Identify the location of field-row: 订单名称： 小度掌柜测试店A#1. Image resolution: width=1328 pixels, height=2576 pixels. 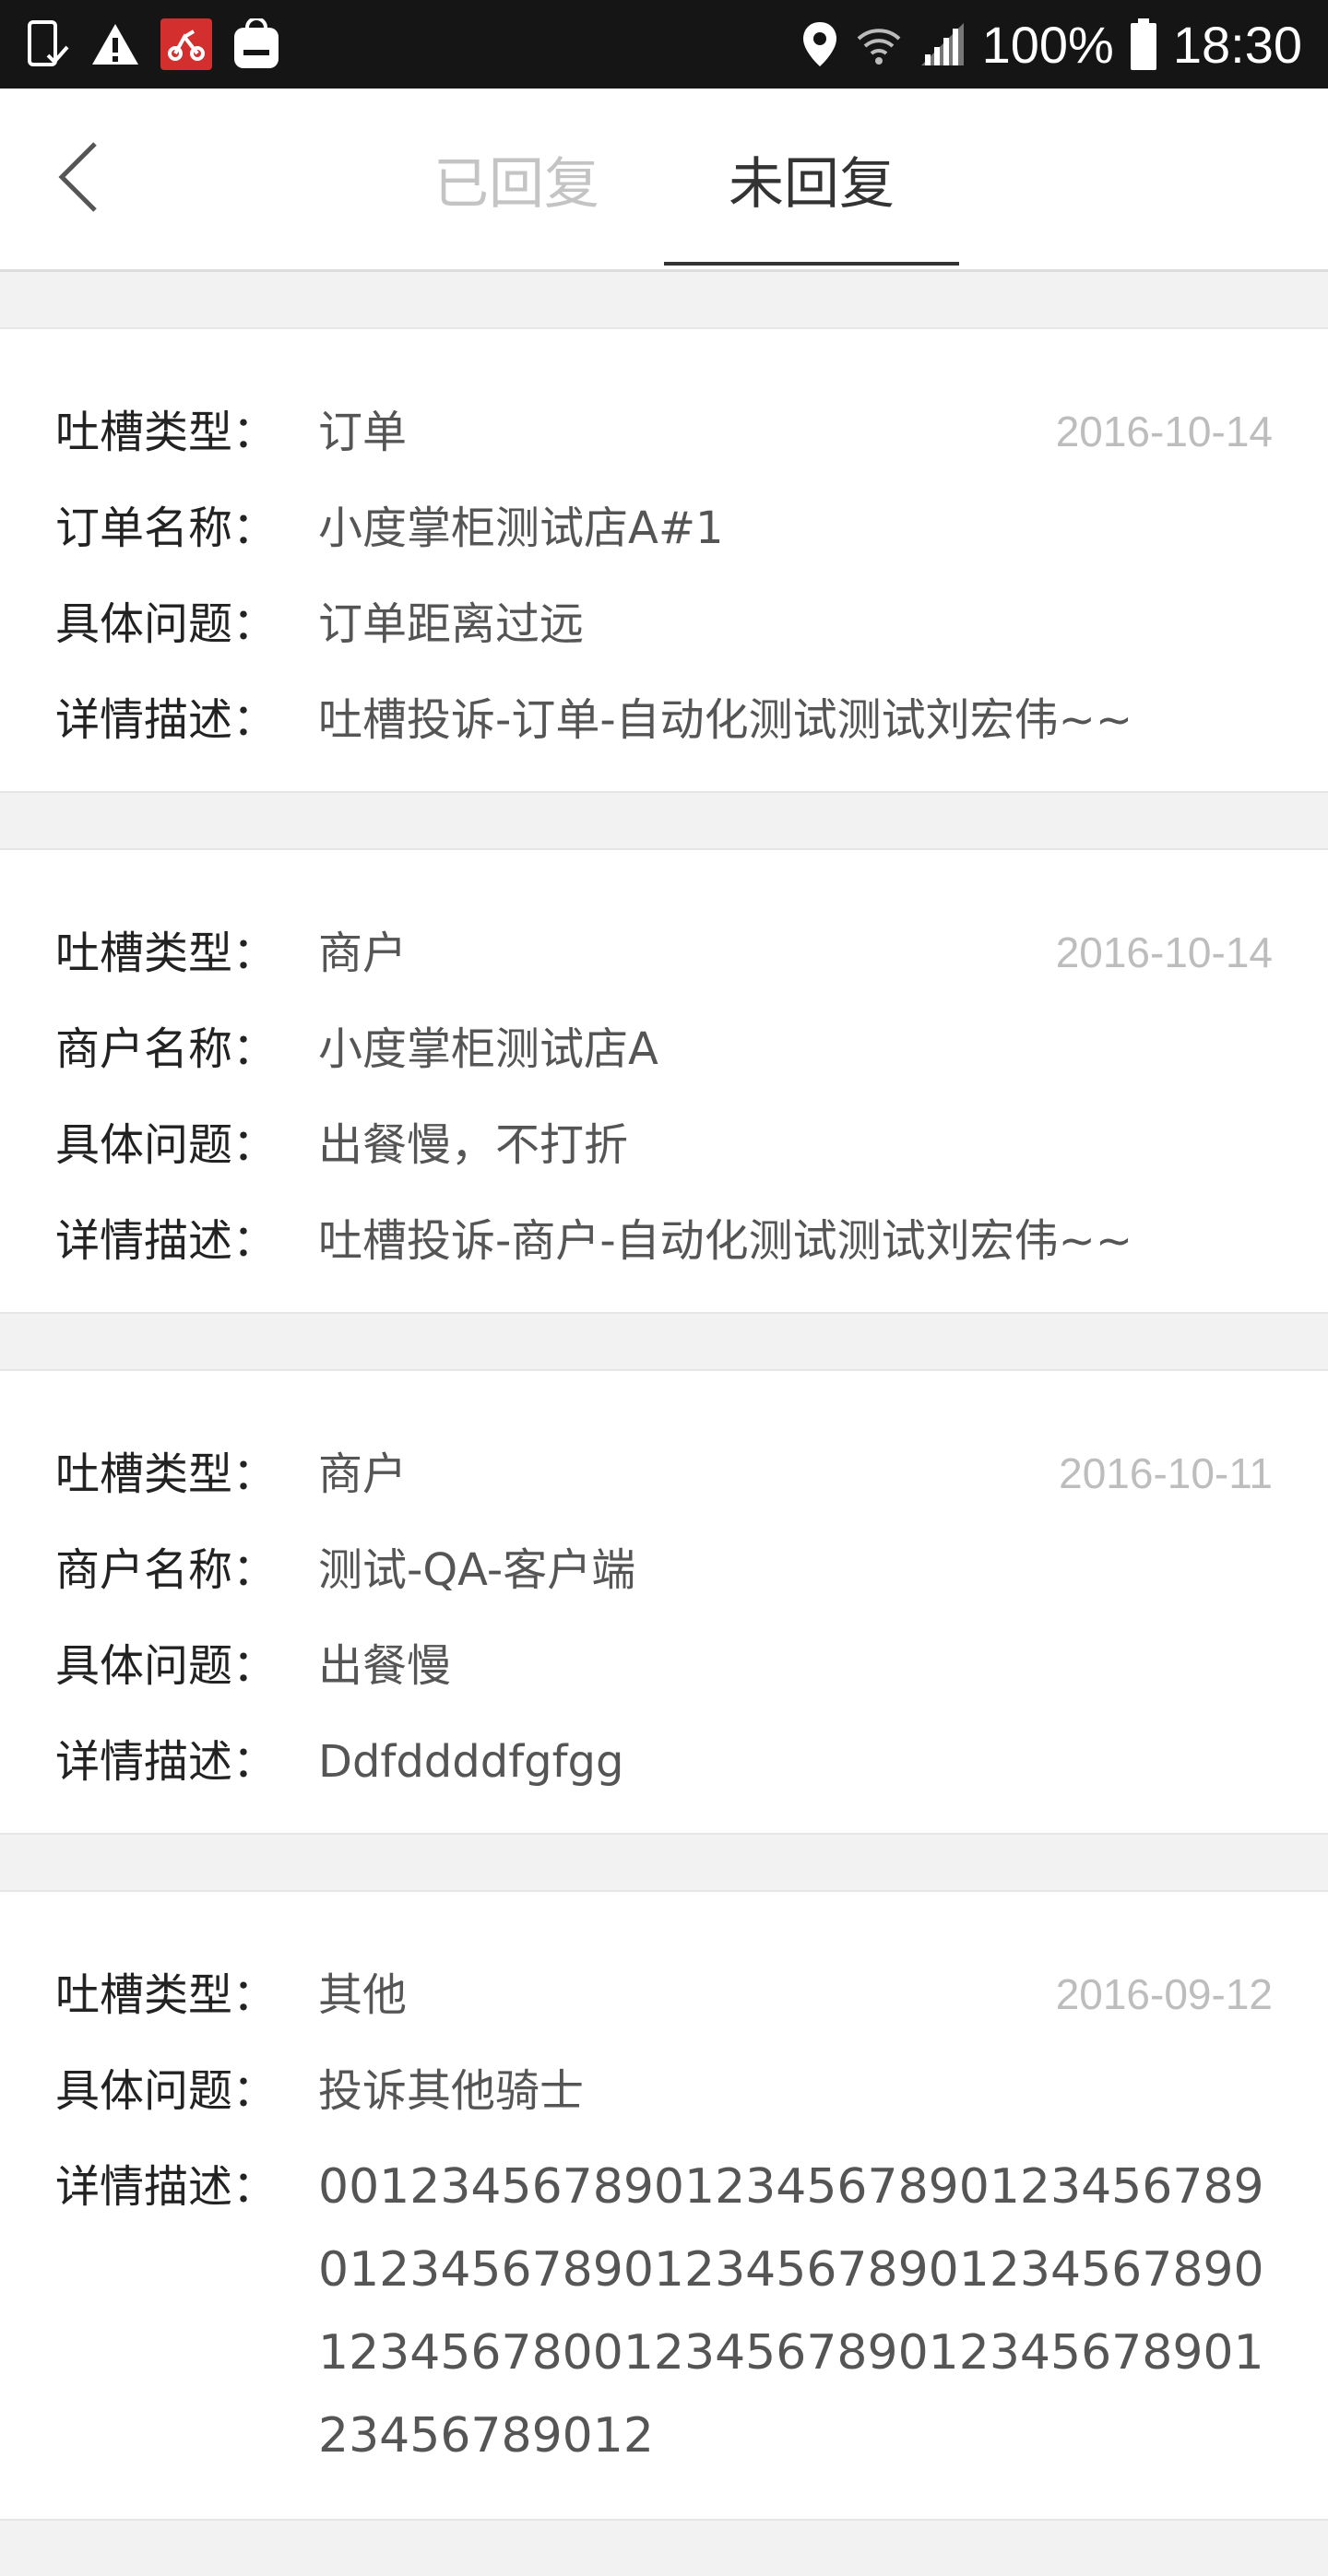
(664, 528).